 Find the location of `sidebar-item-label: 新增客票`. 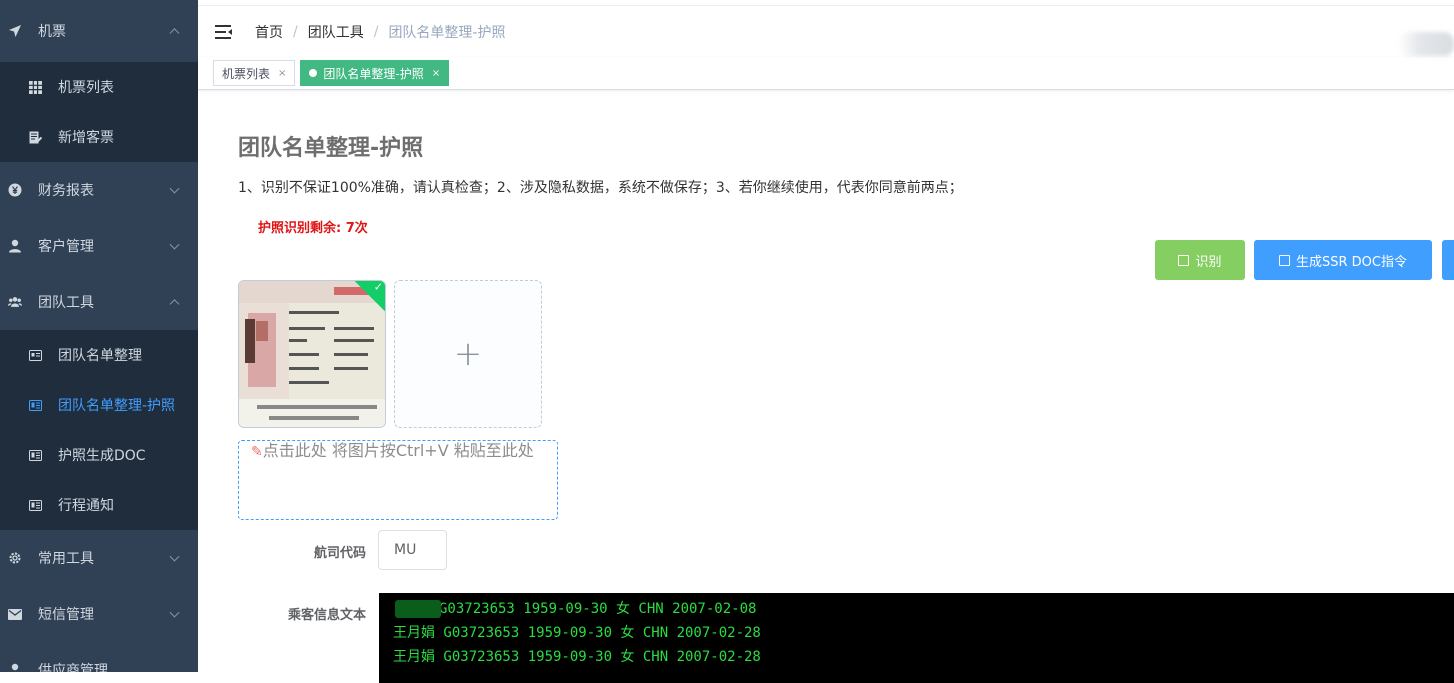

sidebar-item-label: 新增客票 is located at coordinates (86, 137).